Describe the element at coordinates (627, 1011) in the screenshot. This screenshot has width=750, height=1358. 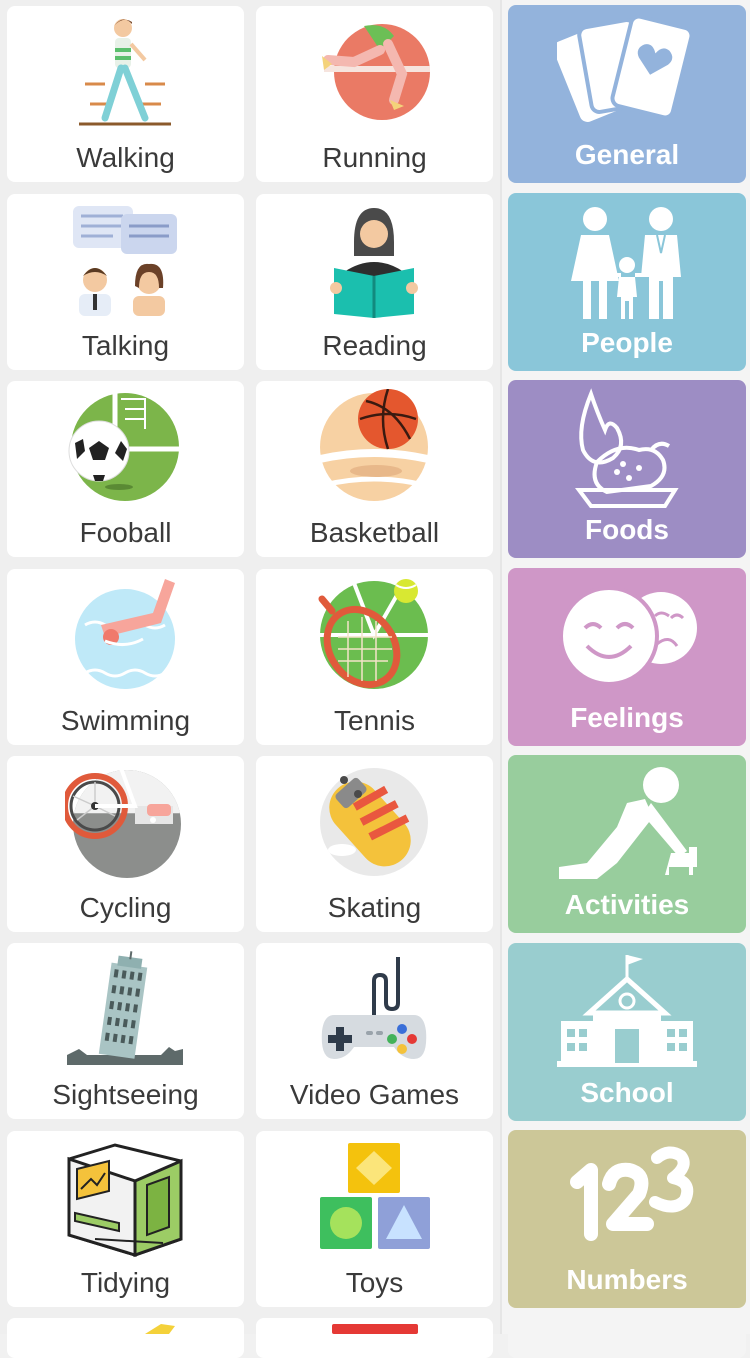
I see `school-icon` at that location.